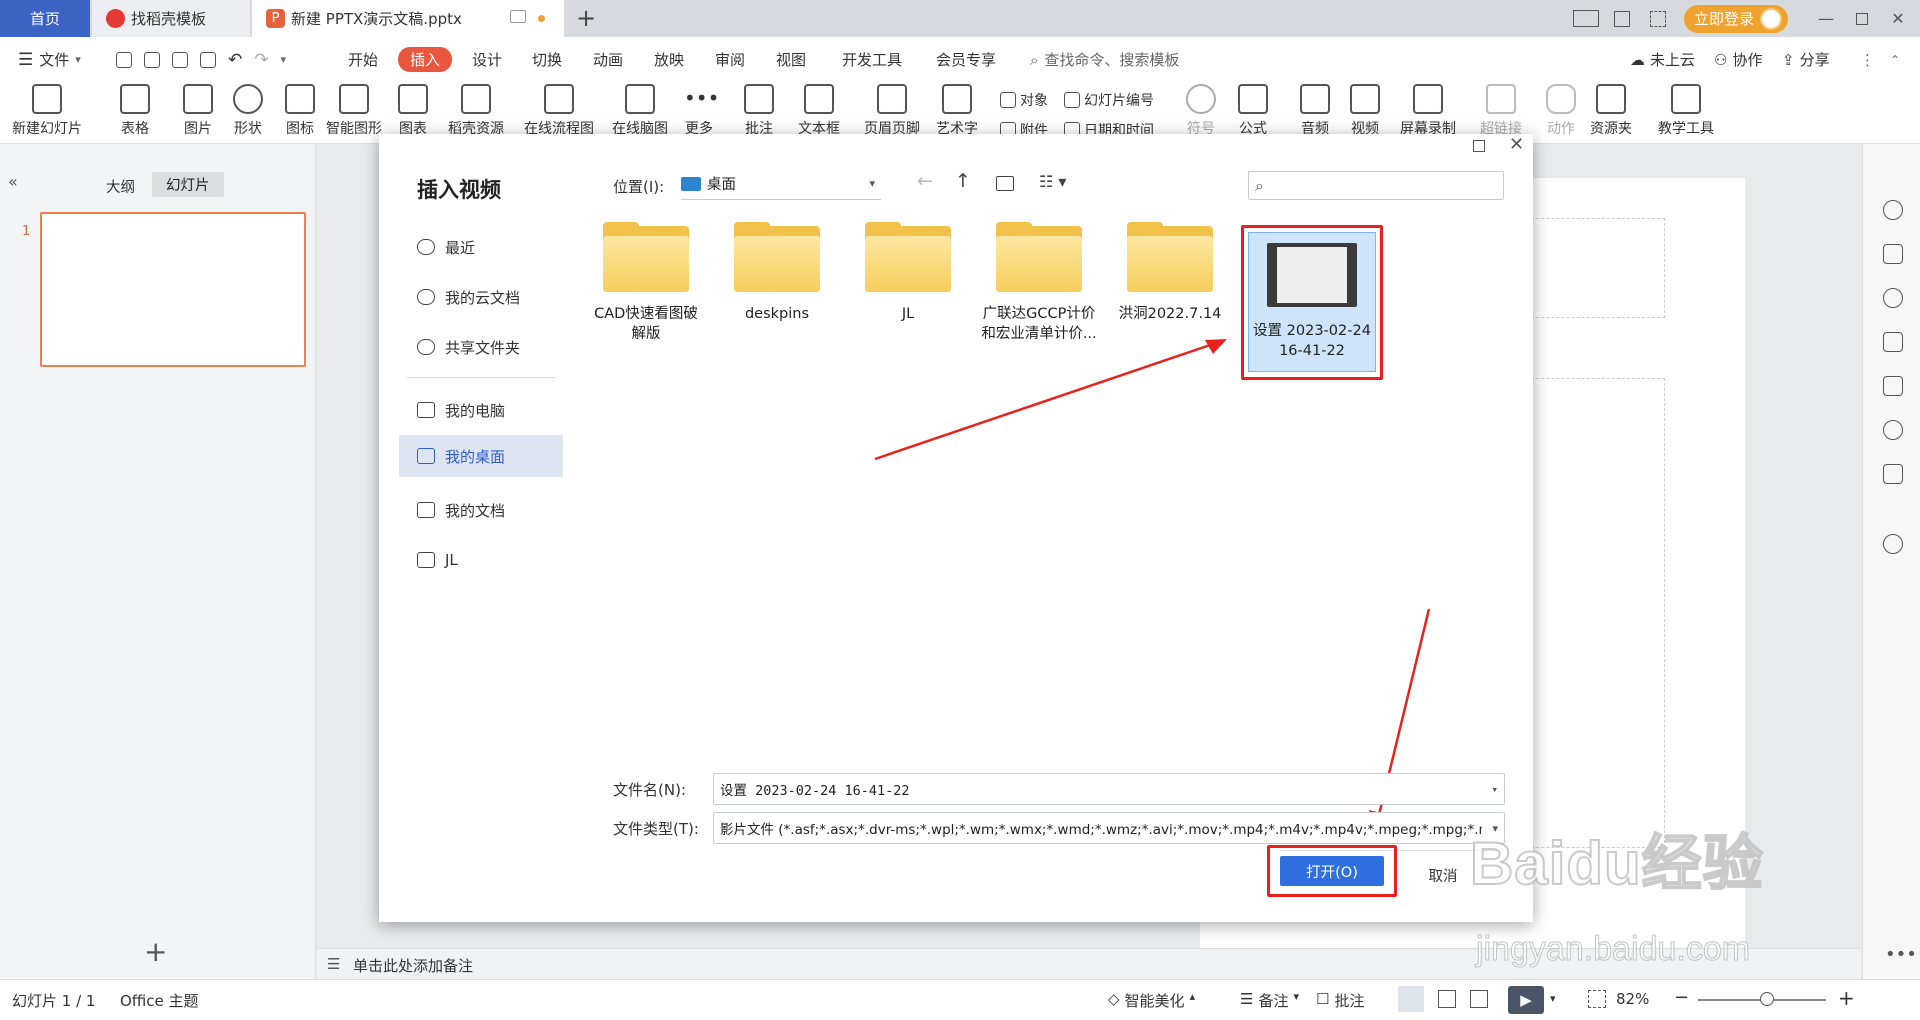 The image size is (1920, 1020). Describe the element at coordinates (1201, 99) in the screenshot. I see `omega-icon` at that location.